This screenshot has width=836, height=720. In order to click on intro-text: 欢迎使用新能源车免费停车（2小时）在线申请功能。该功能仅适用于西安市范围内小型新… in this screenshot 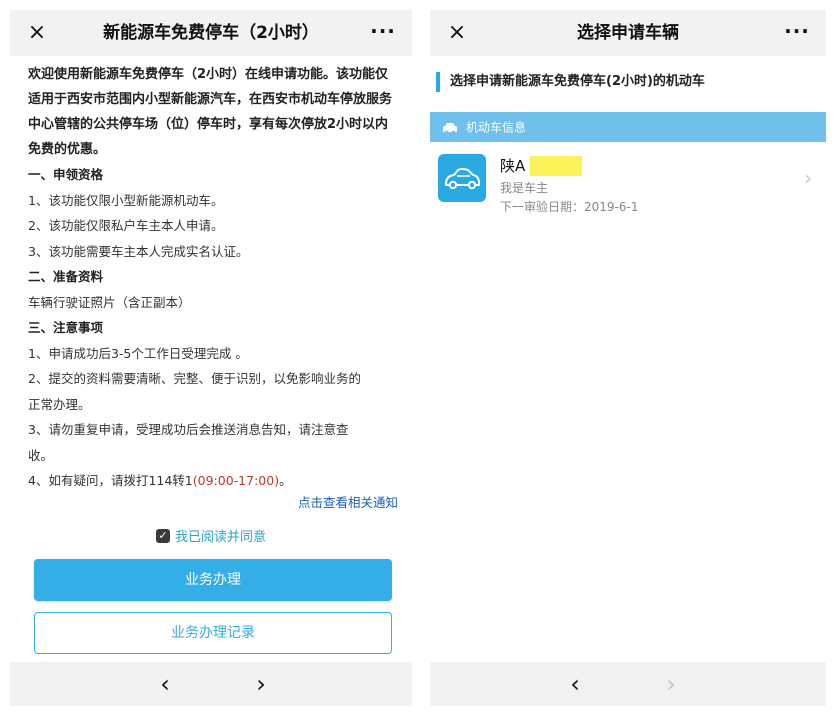, I will do `click(210, 112)`.